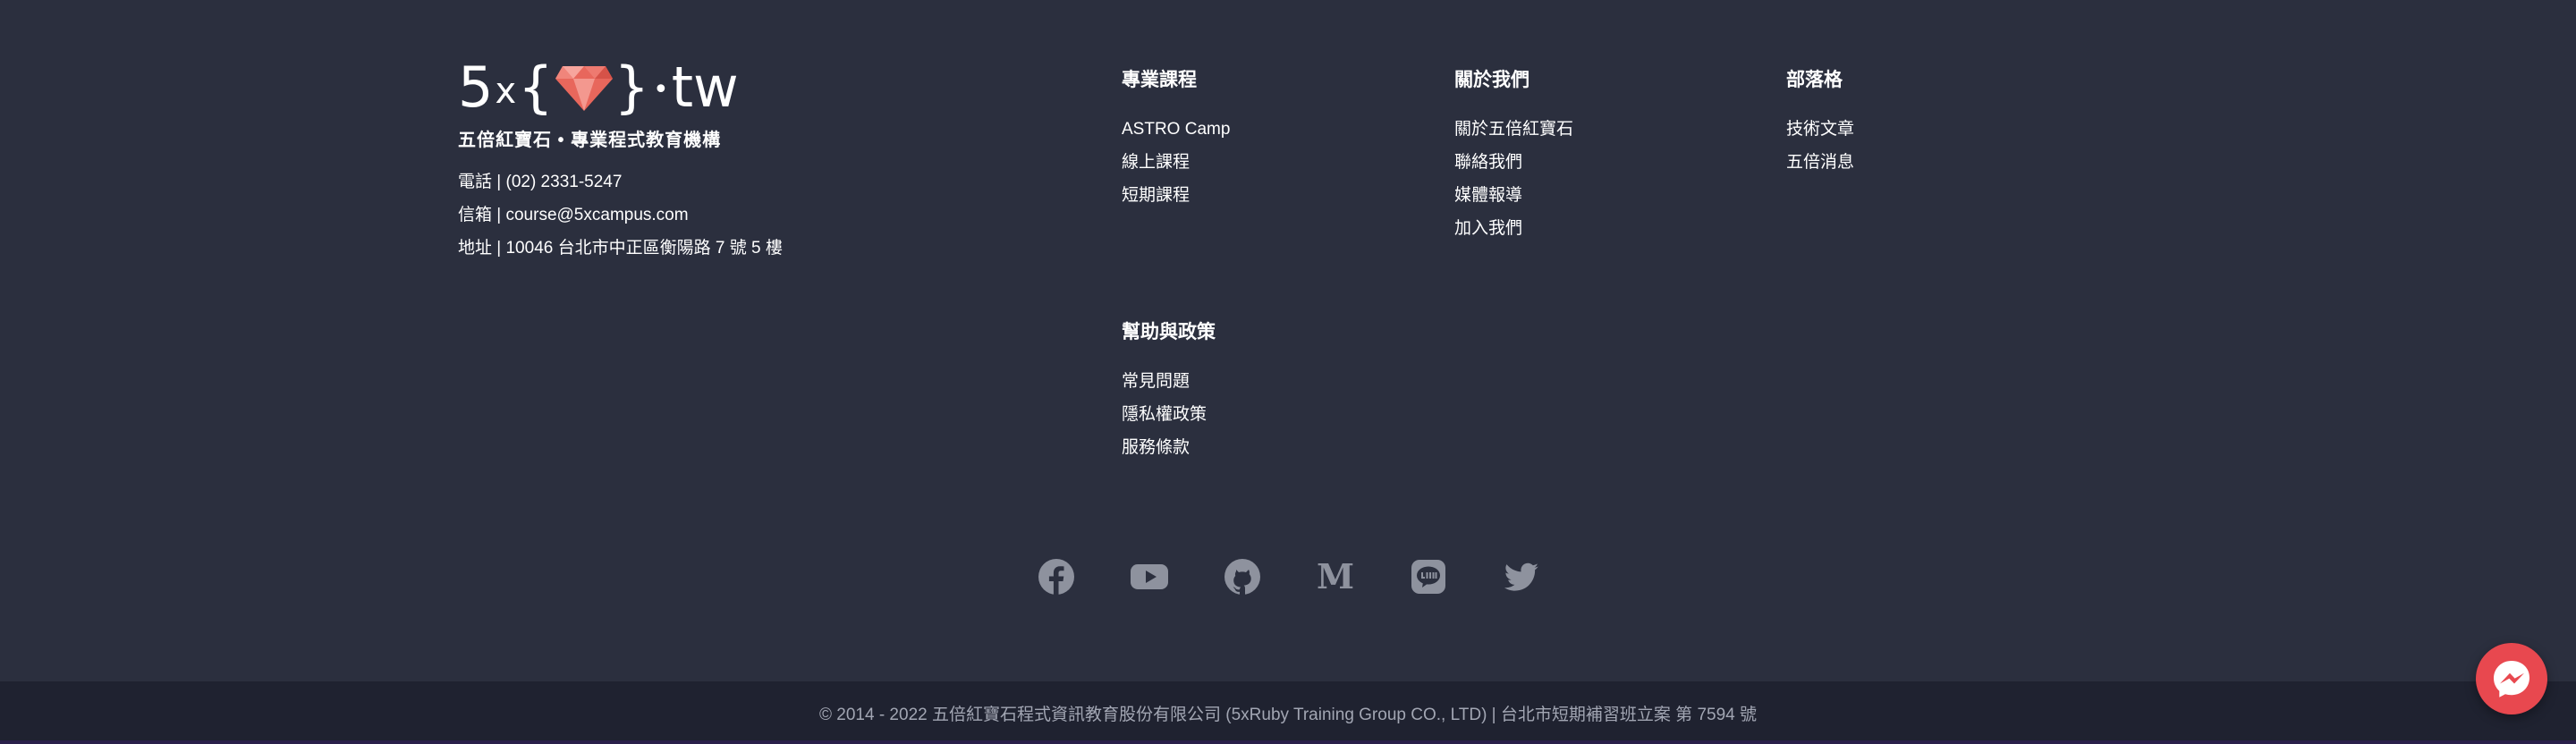 Image resolution: width=2576 pixels, height=744 pixels. I want to click on link-faq: 常見問題, so click(1256, 381).